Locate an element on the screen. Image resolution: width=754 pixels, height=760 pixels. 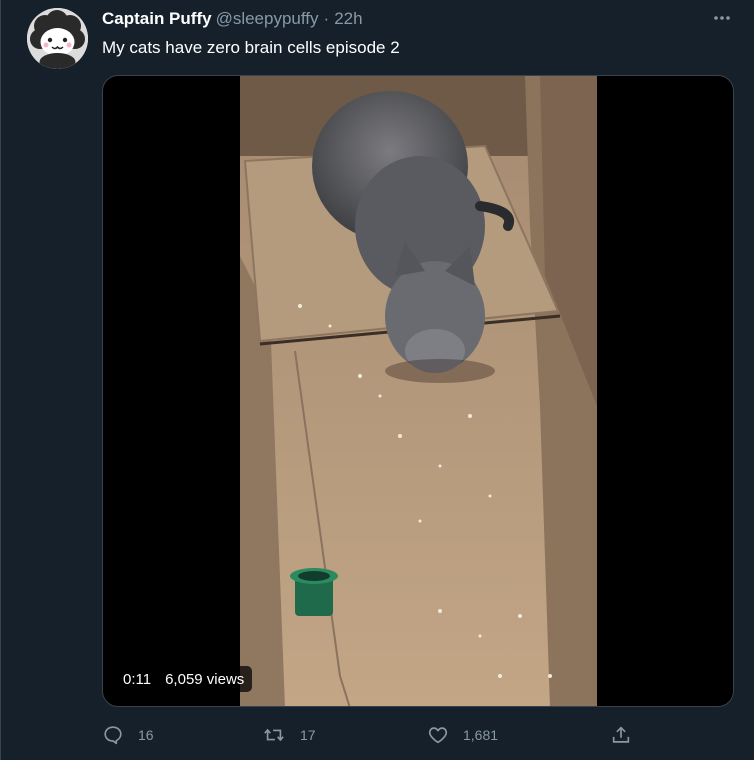
share-button is located at coordinates (628, 735).